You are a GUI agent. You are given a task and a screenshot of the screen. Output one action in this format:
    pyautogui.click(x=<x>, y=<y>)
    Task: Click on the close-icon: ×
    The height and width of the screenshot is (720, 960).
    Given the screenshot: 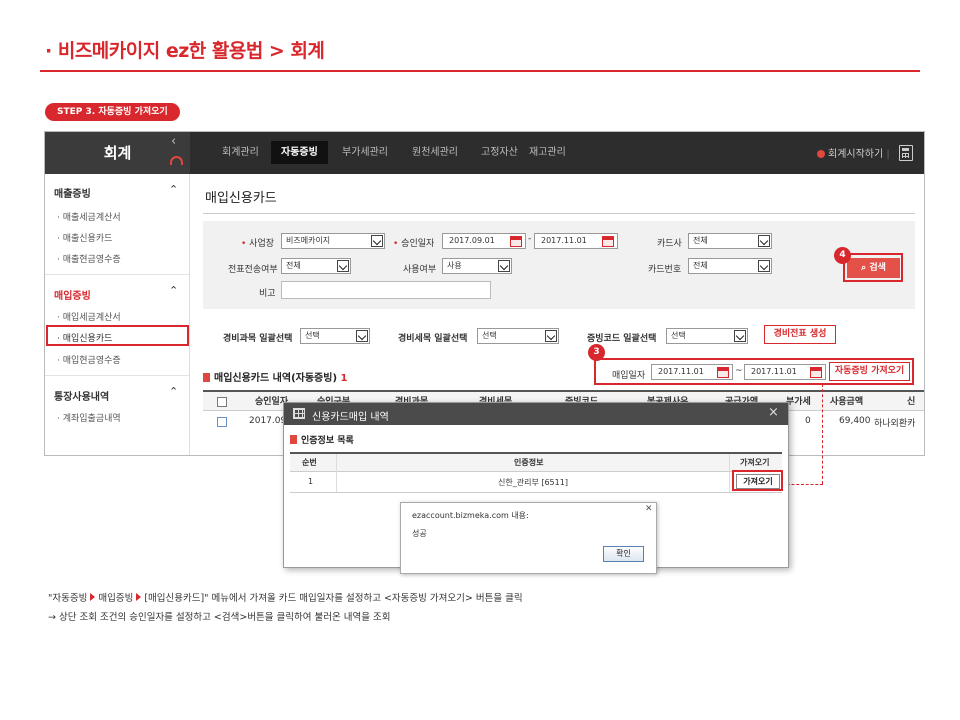 What is the action you would take?
    pyautogui.click(x=773, y=412)
    